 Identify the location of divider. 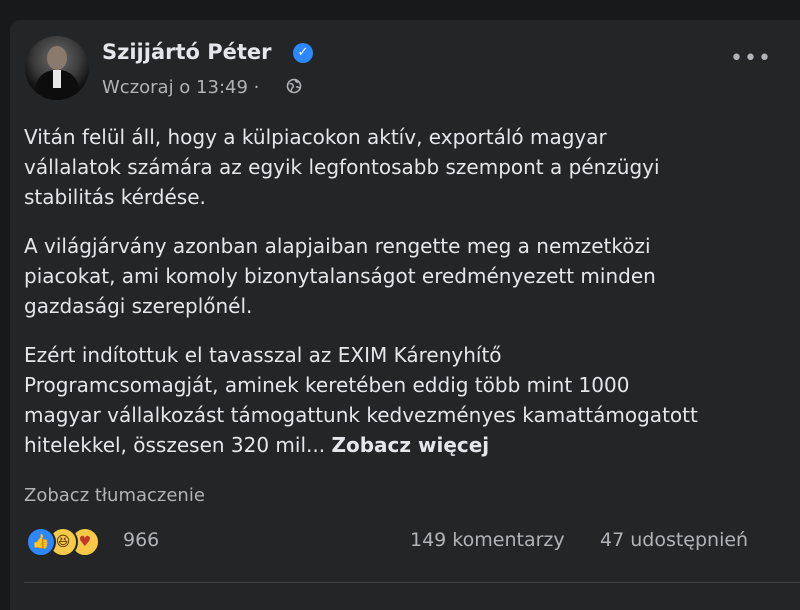
(412, 582).